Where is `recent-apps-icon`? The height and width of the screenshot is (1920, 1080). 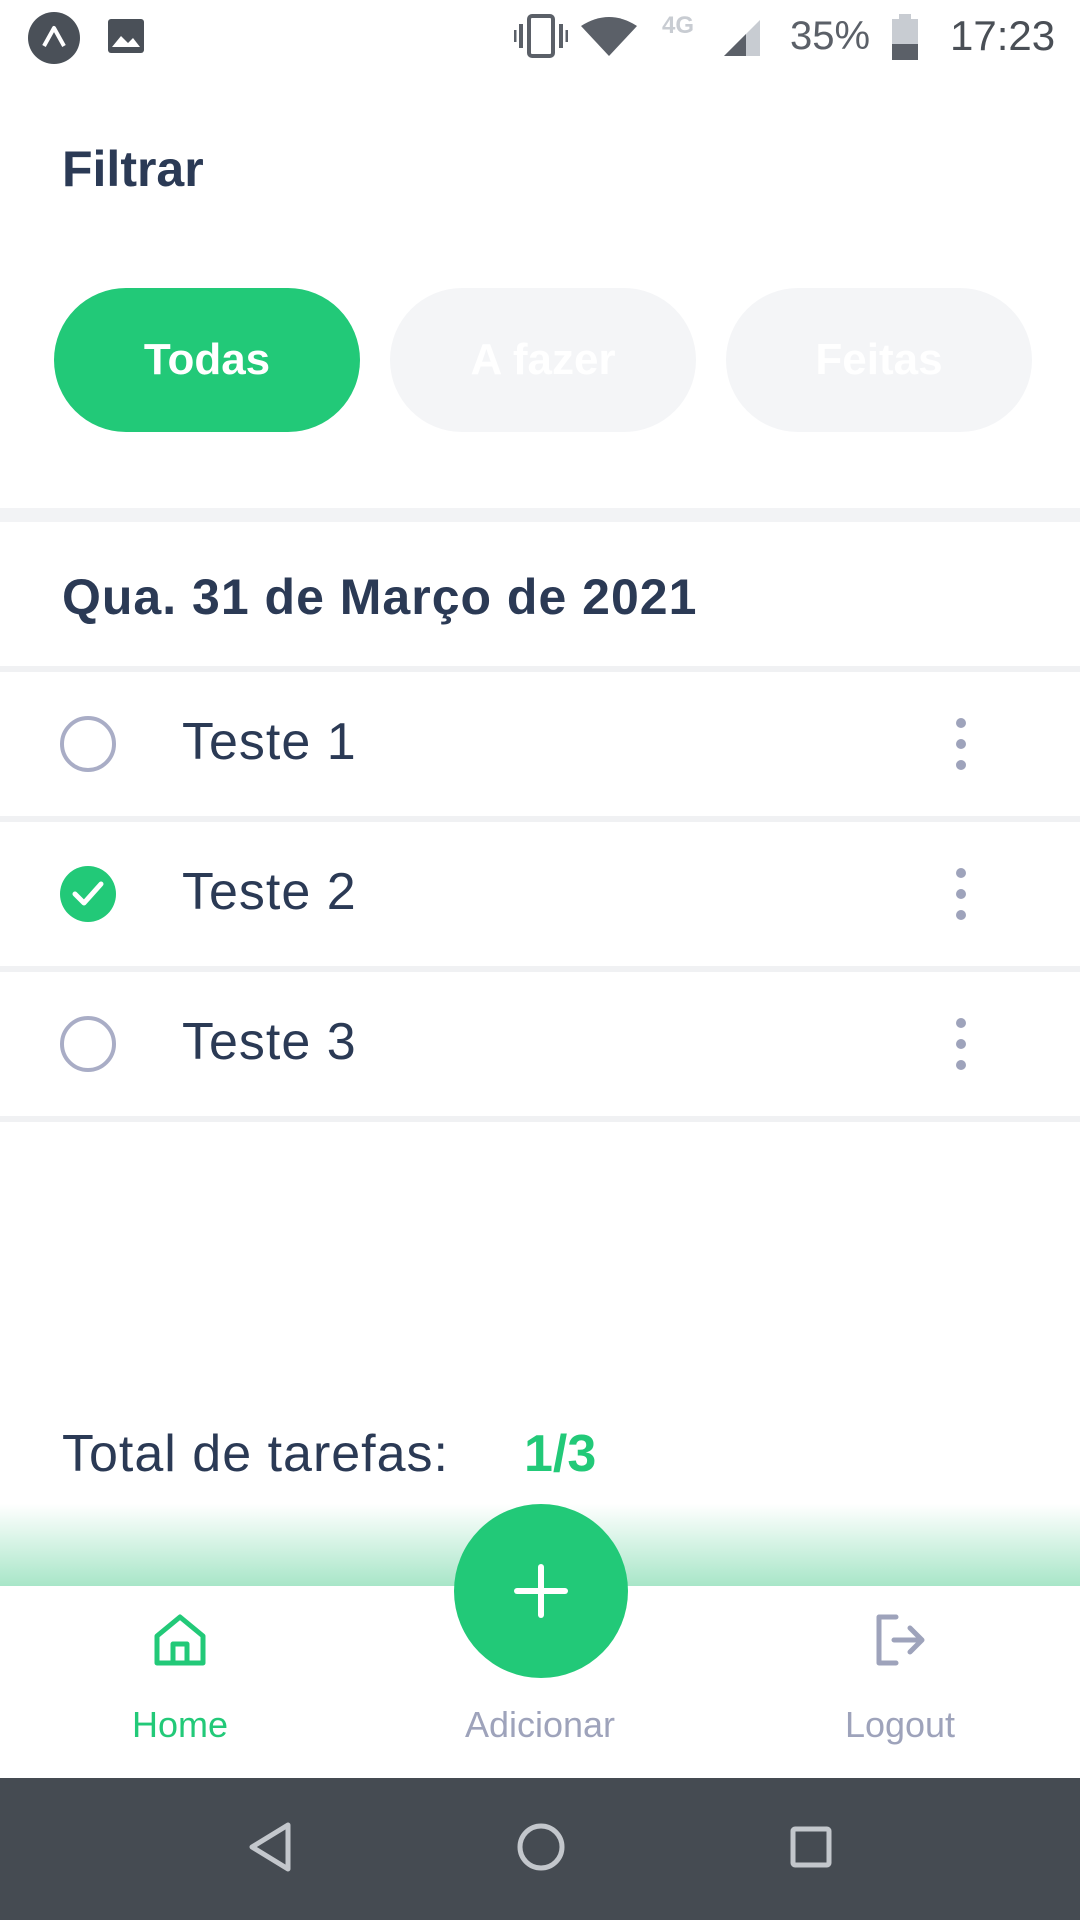
recent-apps-icon is located at coordinates (811, 1849).